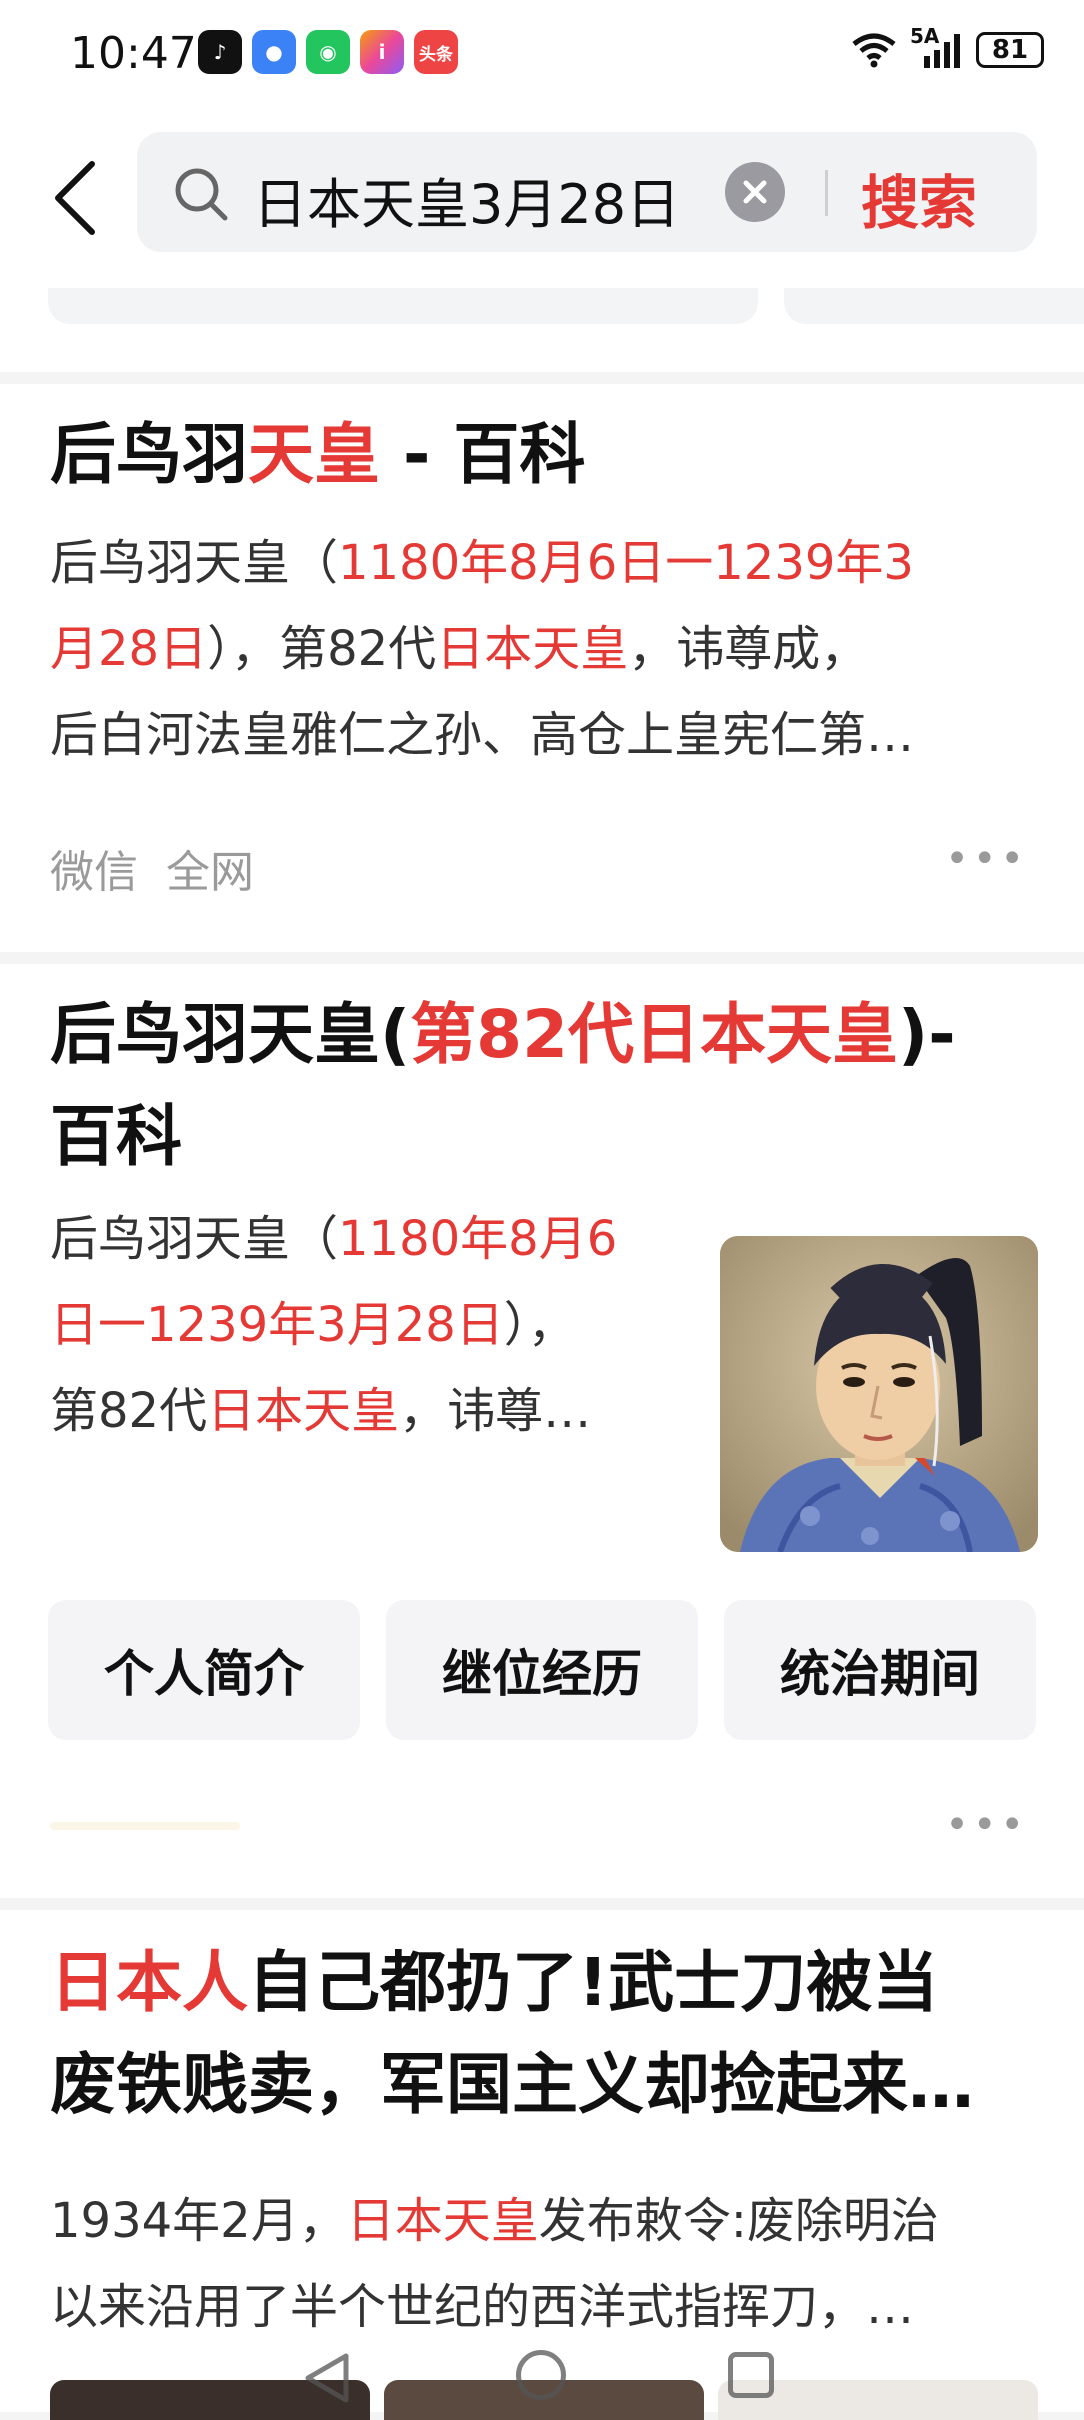 Image resolution: width=1084 pixels, height=2420 pixels. What do you see at coordinates (542, 330) in the screenshot?
I see `previous-results-strip` at bounding box center [542, 330].